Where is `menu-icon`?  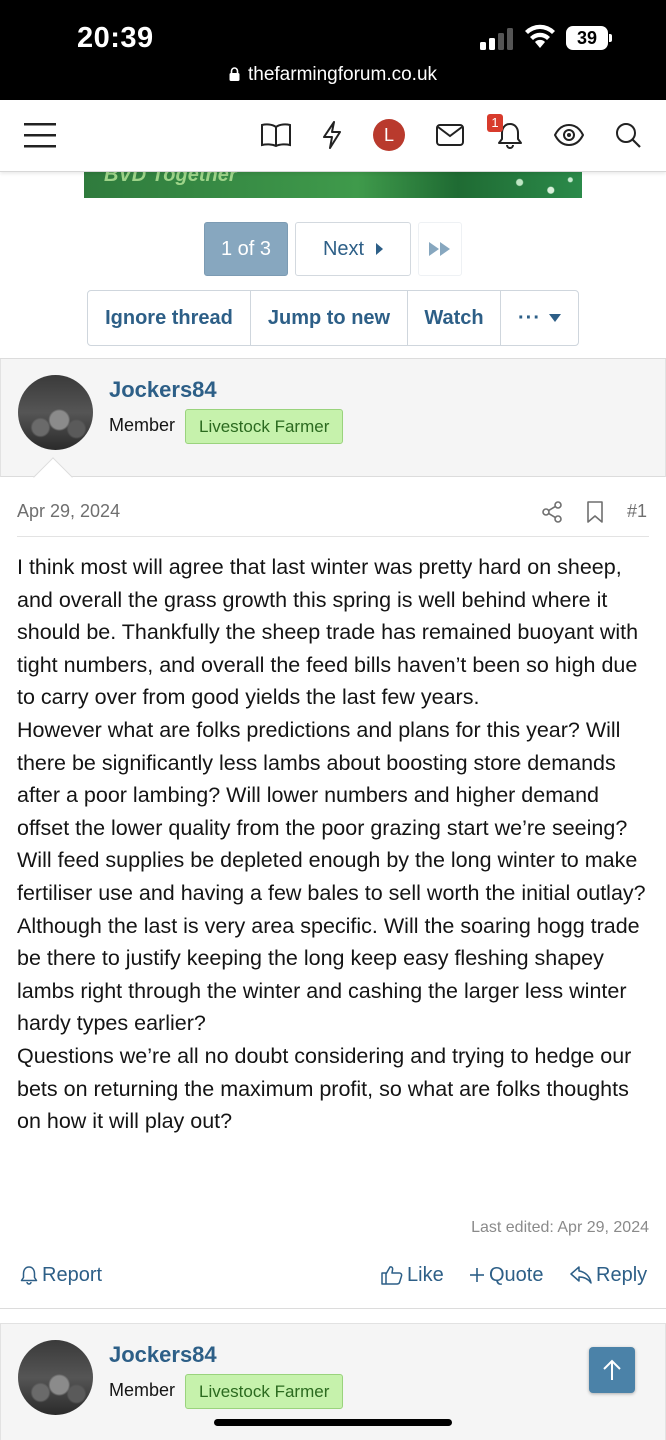
menu-icon is located at coordinates (40, 135).